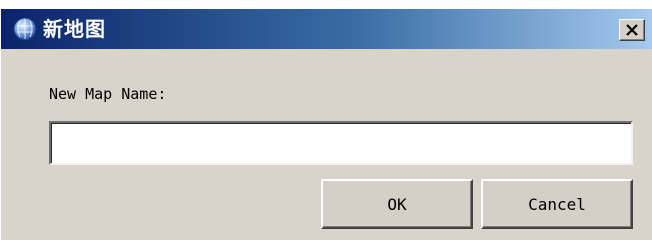 Image resolution: width=652 pixels, height=240 pixels. I want to click on new-map-name-label: New Map Name:, so click(108, 94).